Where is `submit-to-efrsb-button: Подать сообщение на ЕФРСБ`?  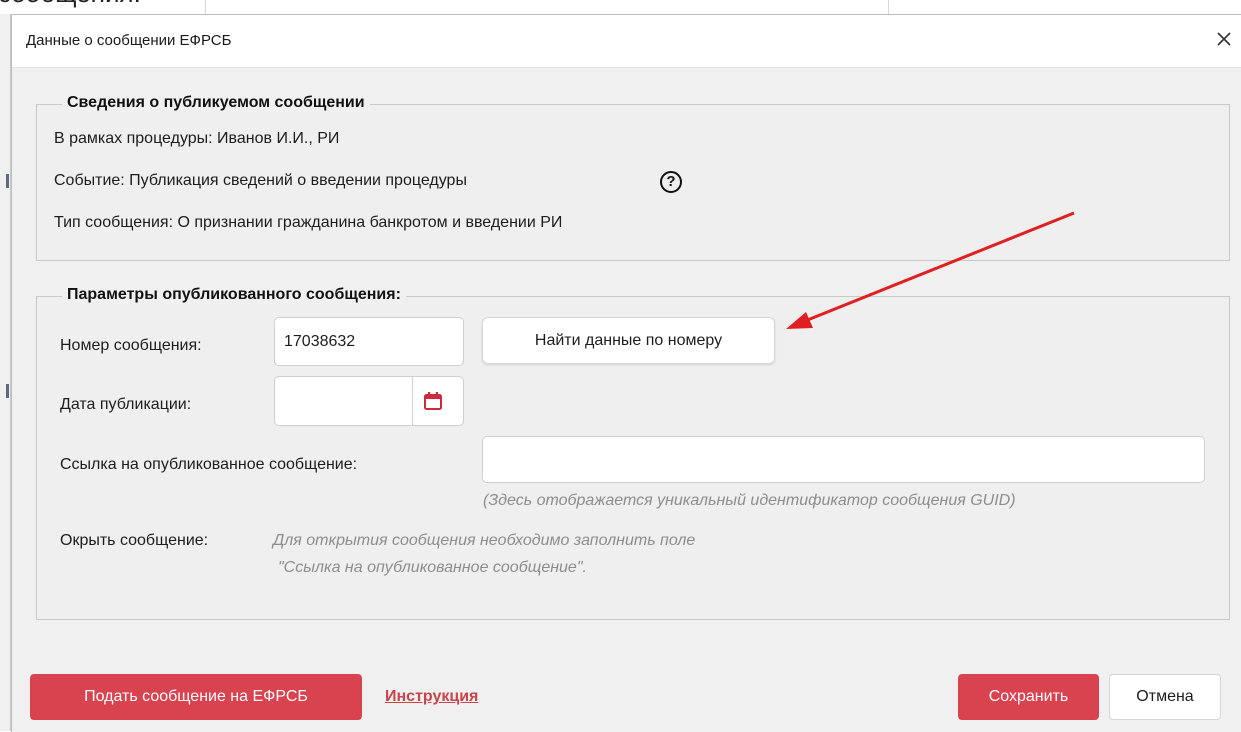 submit-to-efrsb-button: Подать сообщение на ЕФРСБ is located at coordinates (196, 697).